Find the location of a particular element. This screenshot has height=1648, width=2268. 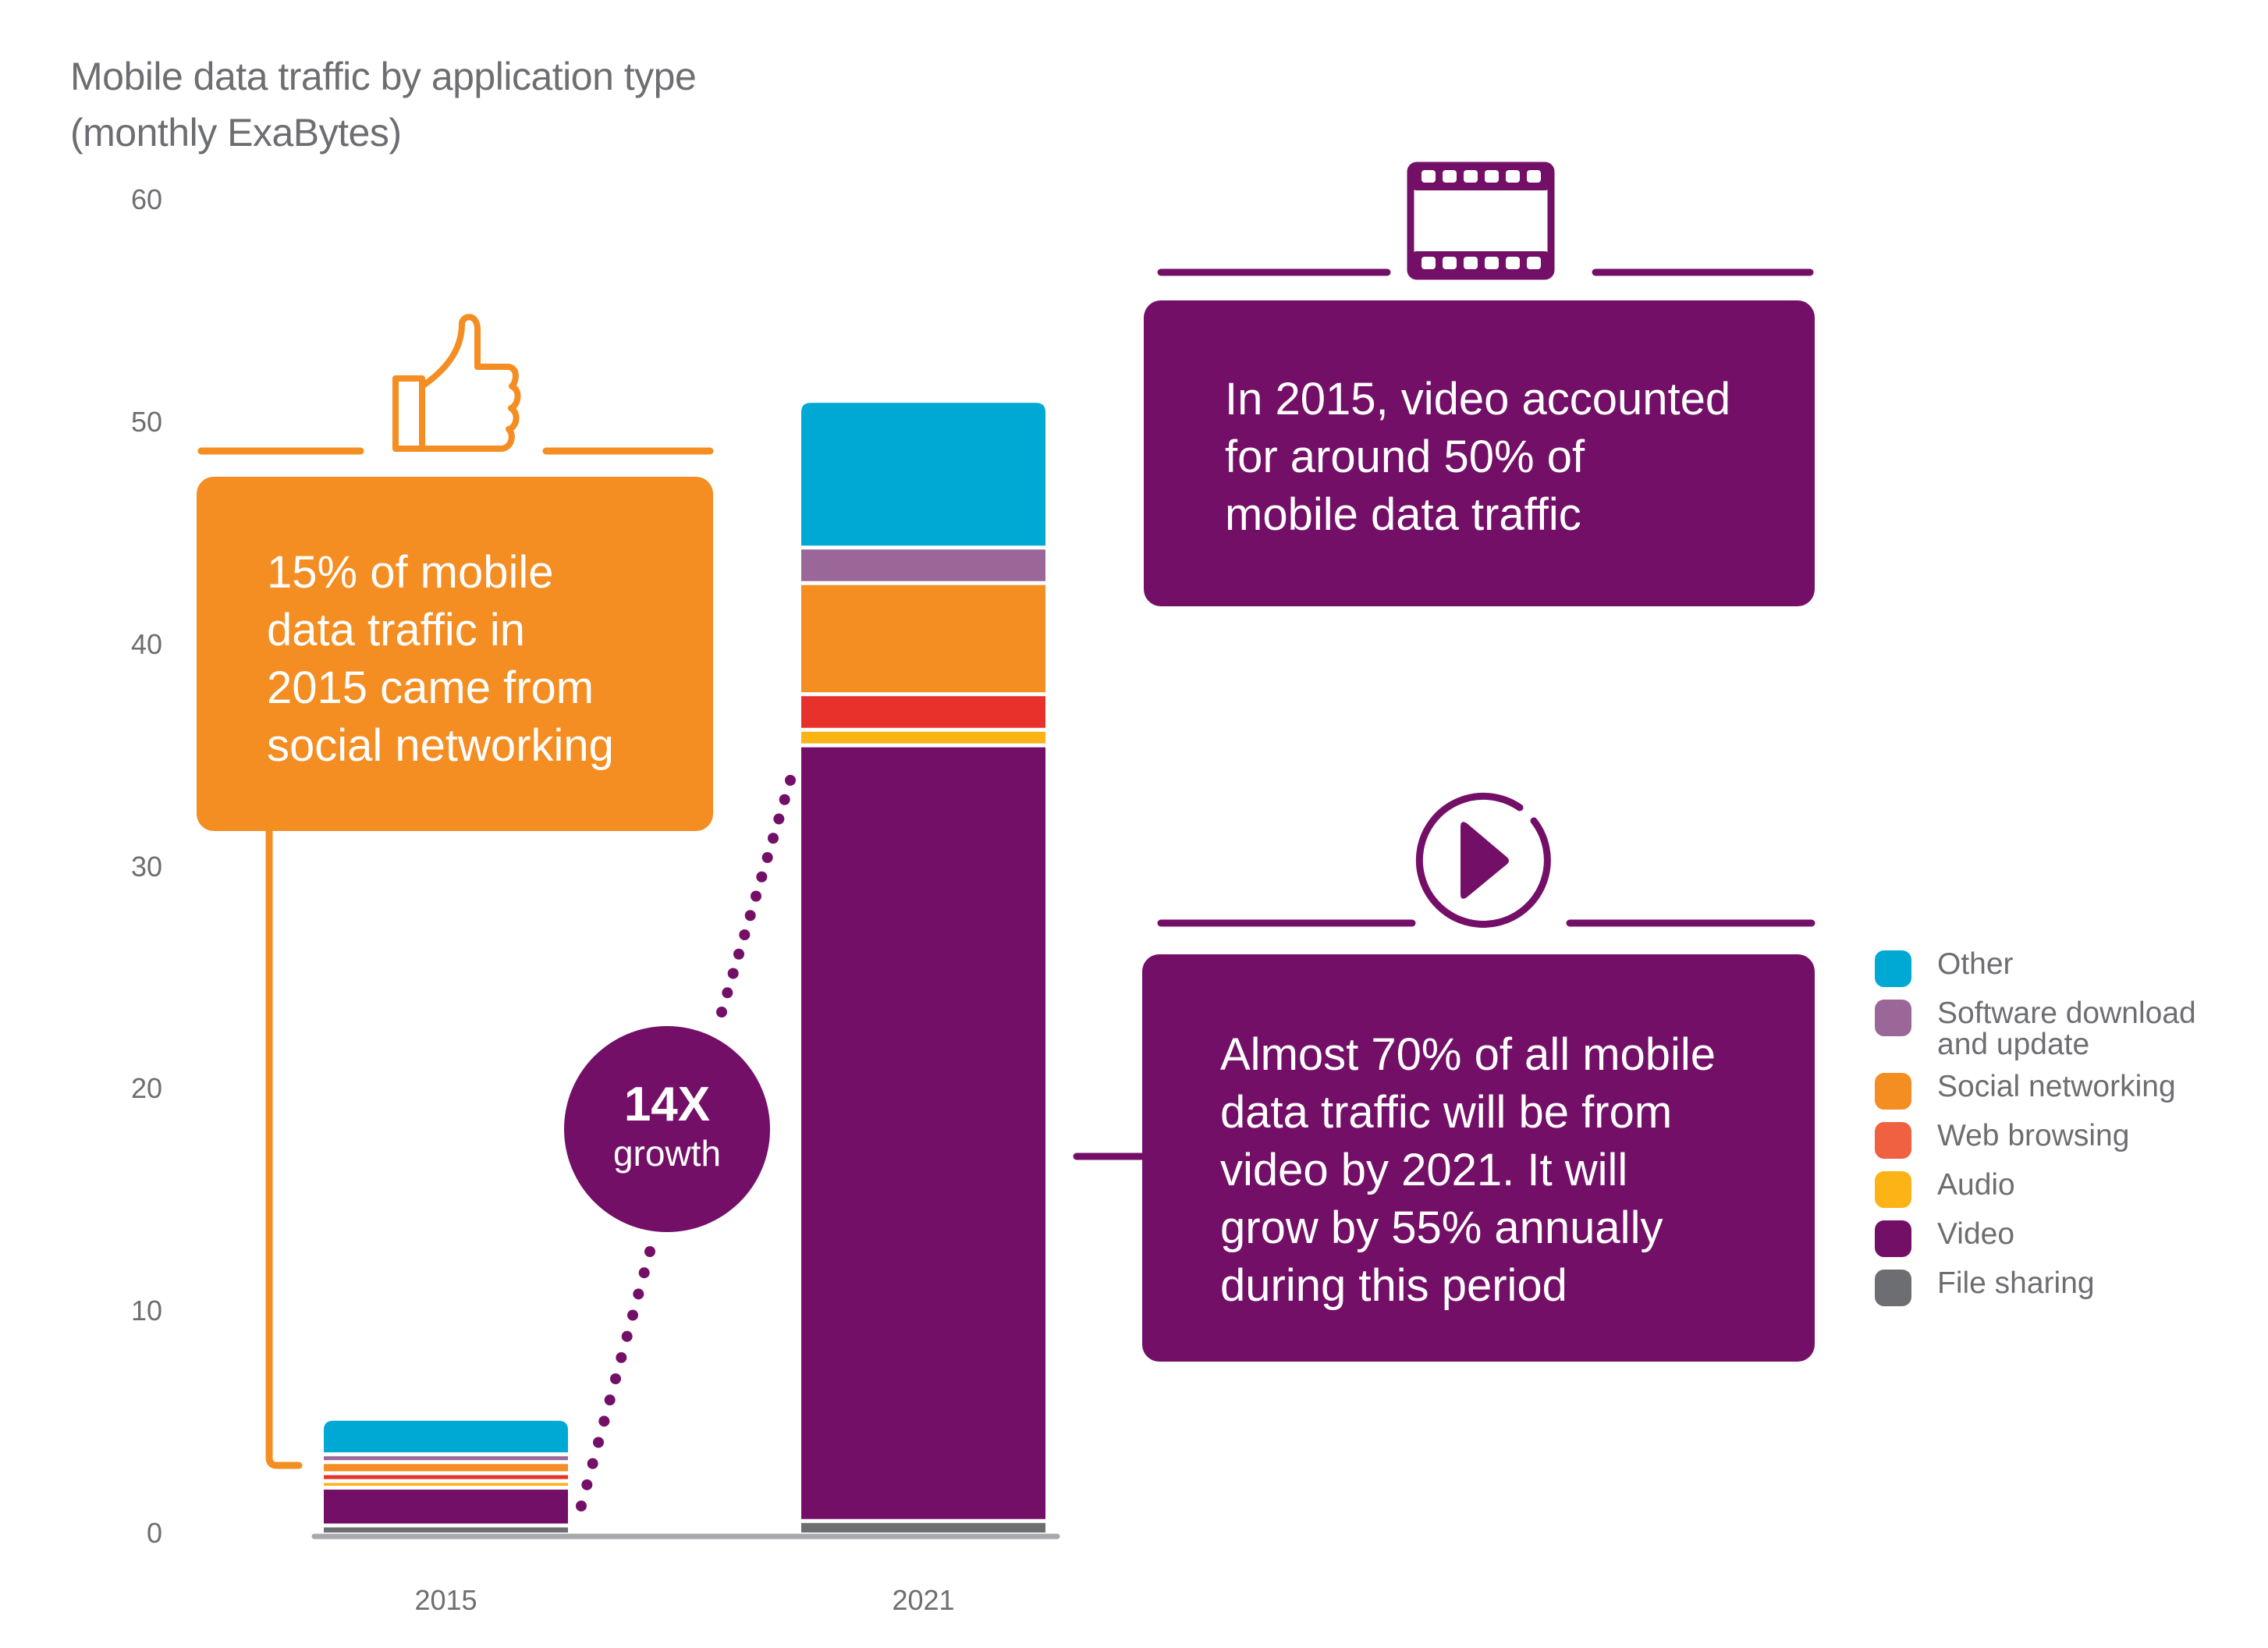

video-2015-callout-decoration is located at coordinates (1486, 221).